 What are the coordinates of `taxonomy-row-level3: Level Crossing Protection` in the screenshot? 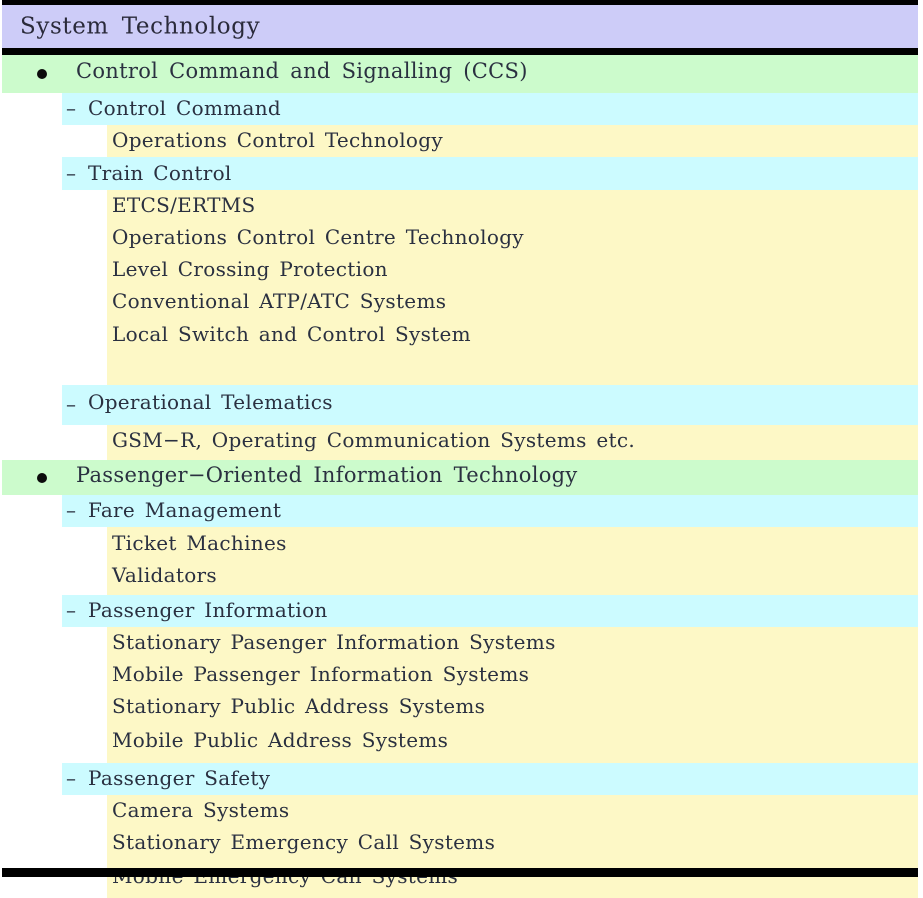 It's located at (461, 270).